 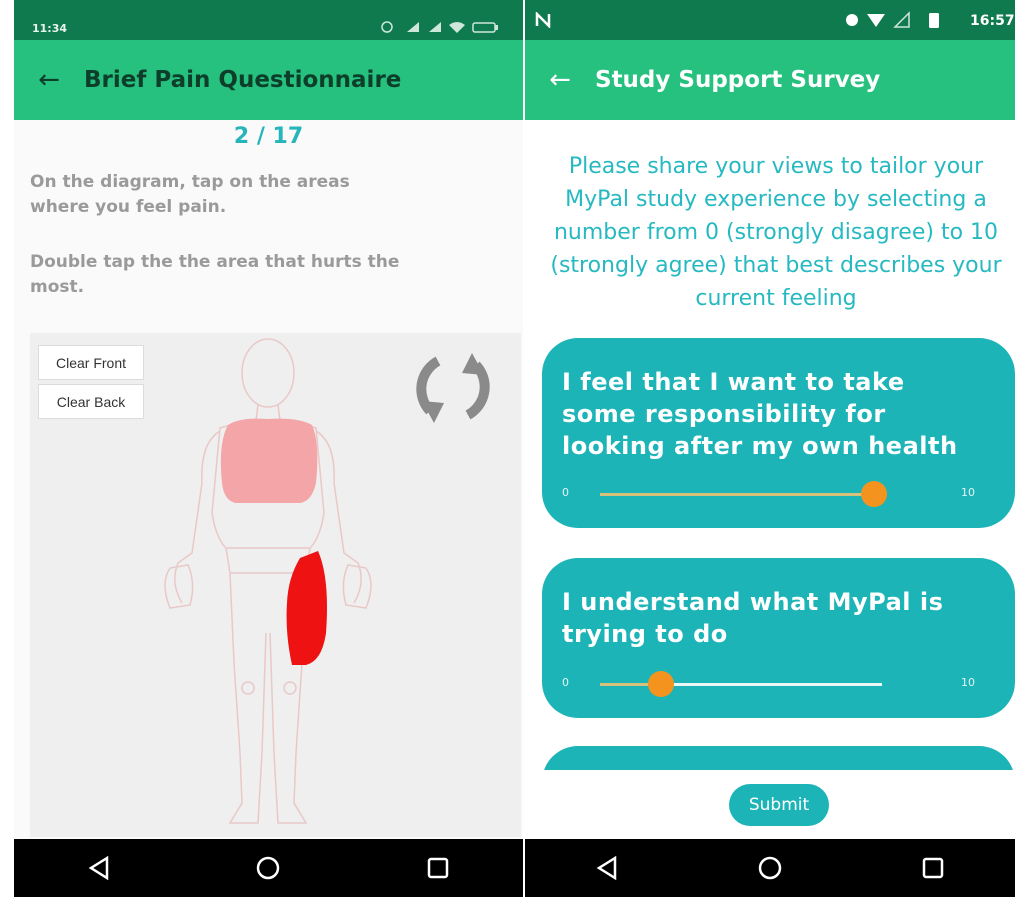 I want to click on page-title: Brief Pain Questionnaire, so click(x=243, y=80).